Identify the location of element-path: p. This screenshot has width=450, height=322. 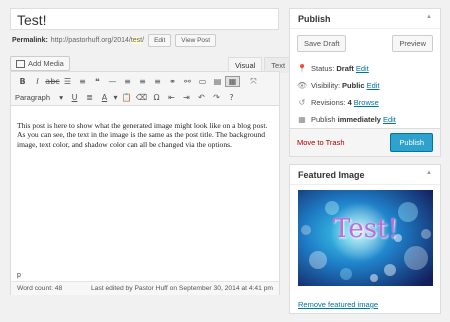
(19, 275).